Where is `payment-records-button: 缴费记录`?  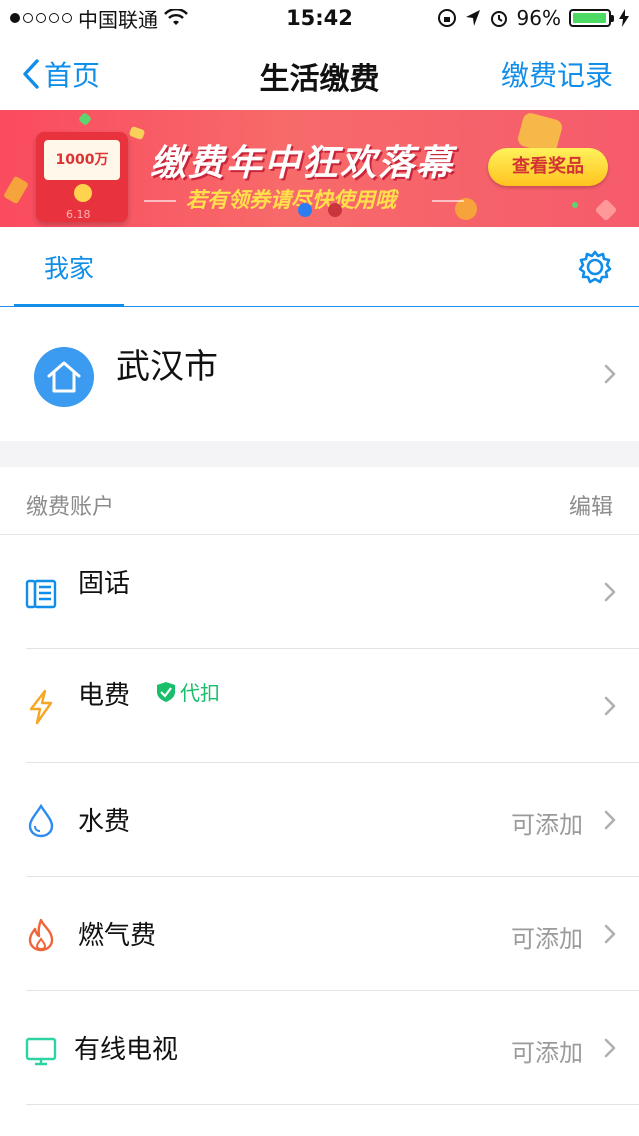
payment-records-button: 缴费记录 is located at coordinates (557, 74).